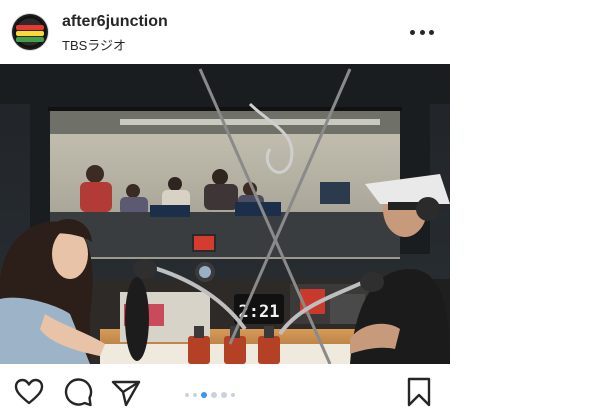 This screenshot has height=418, width=605. I want to click on bookmark-icon, so click(419, 392).